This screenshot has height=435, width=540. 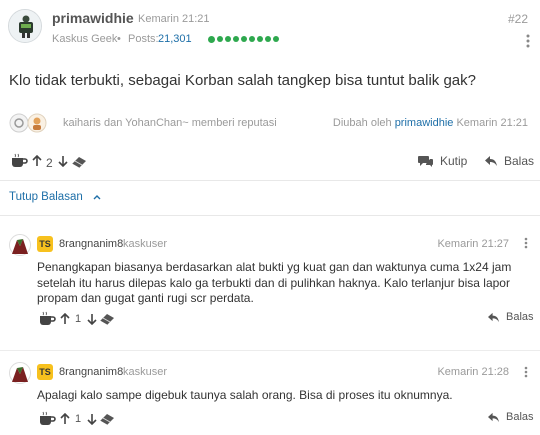 I want to click on reputation-bar, so click(x=243, y=39).